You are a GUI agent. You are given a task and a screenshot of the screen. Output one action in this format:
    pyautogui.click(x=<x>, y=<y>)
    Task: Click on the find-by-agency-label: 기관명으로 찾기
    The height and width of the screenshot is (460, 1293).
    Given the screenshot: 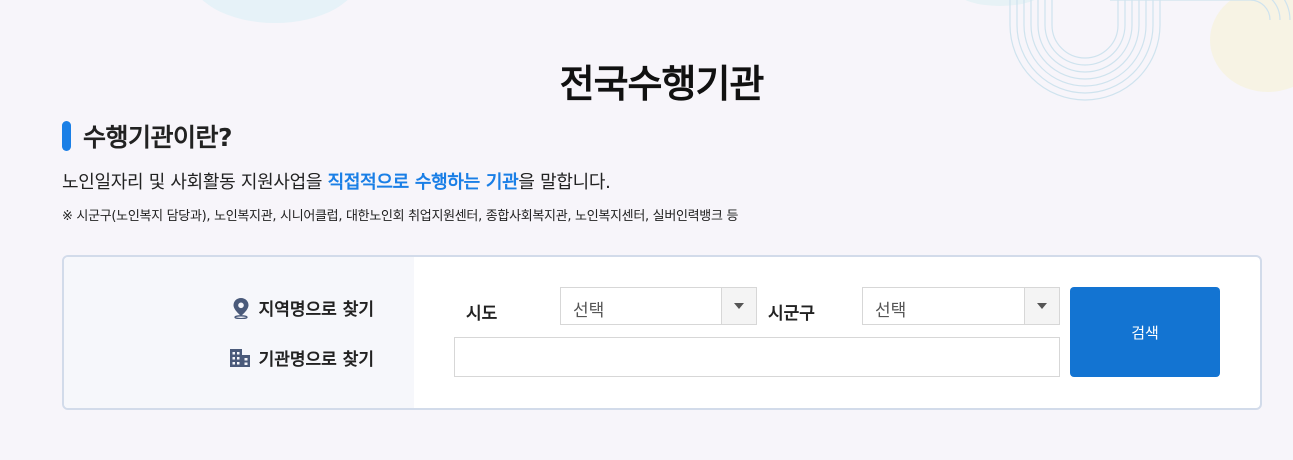 What is the action you would take?
    pyautogui.click(x=301, y=357)
    